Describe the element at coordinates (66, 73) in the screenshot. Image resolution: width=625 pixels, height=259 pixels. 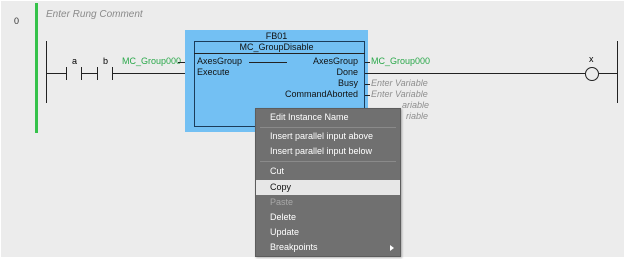
I see `contact-a-left-bar` at that location.